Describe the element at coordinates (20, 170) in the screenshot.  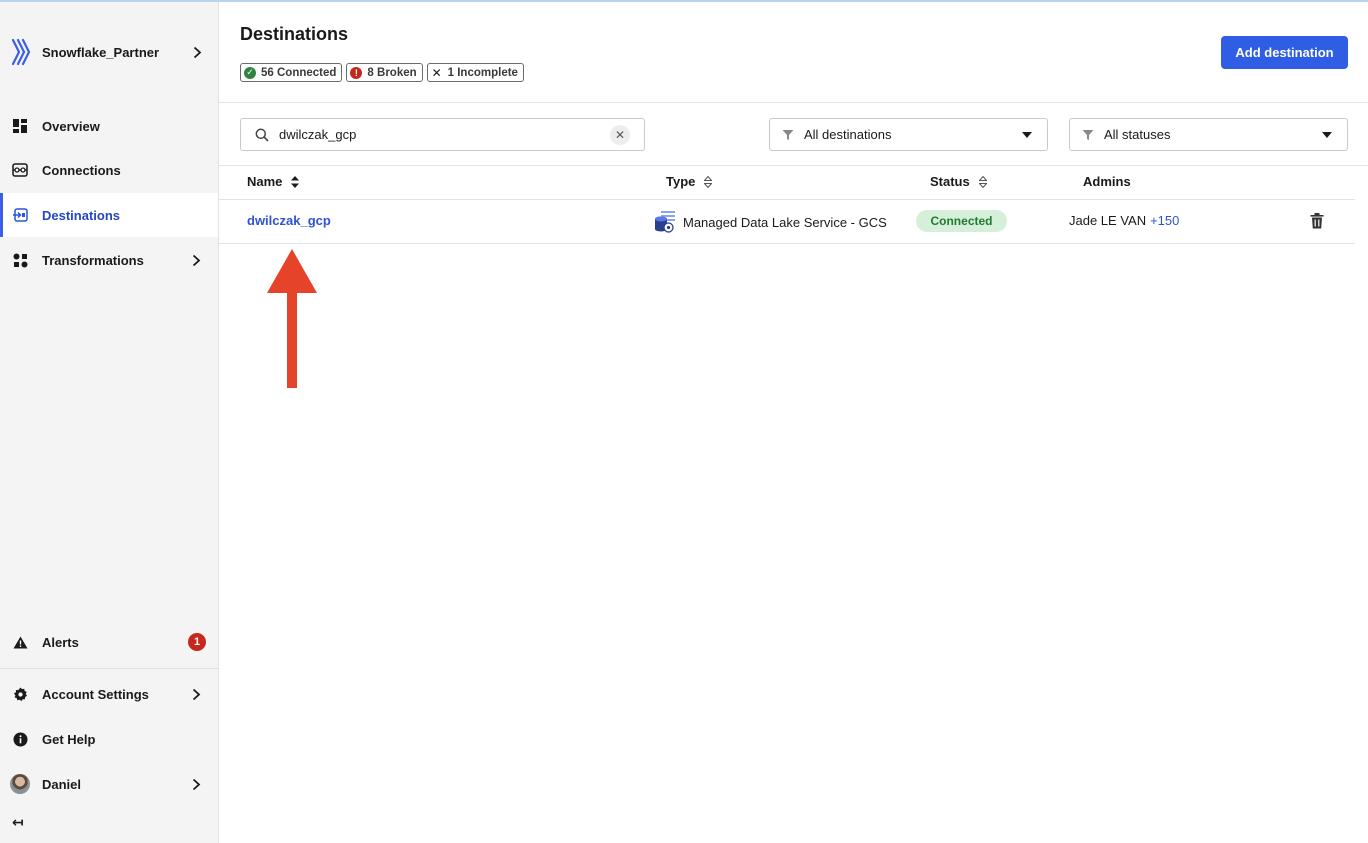
I see `connections-icon` at that location.